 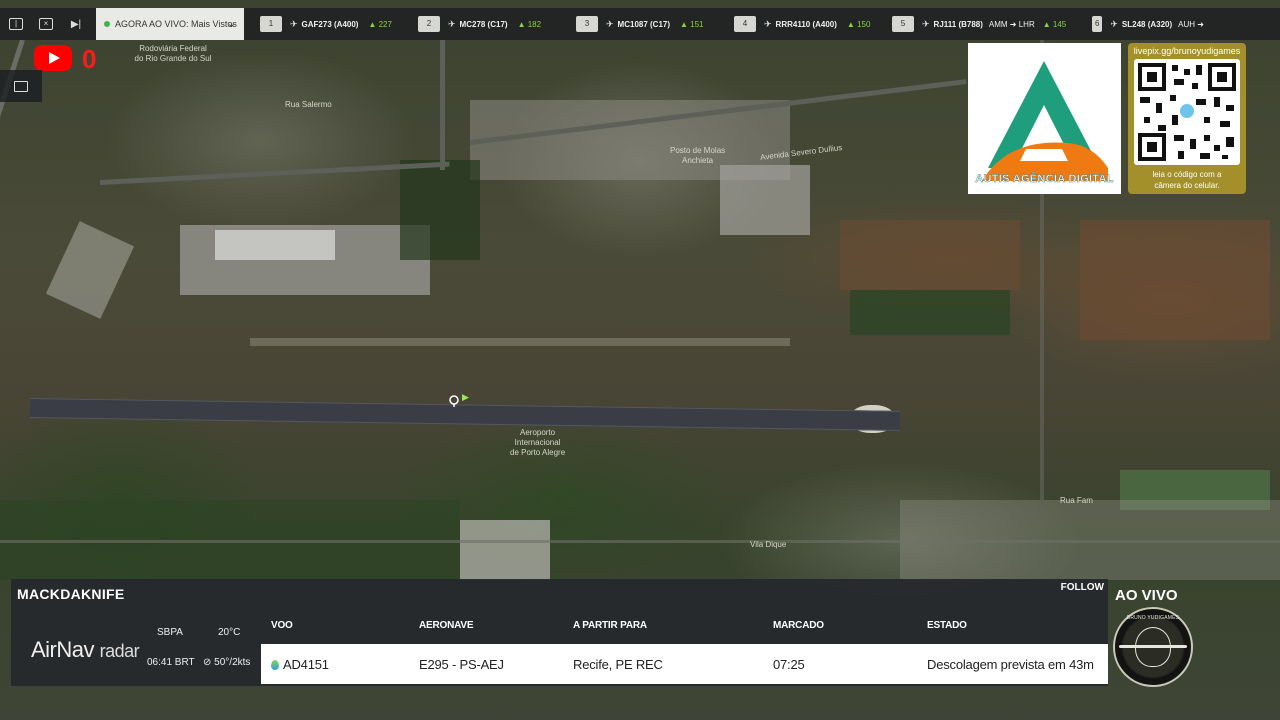 I want to click on airnav-logo: AirNav radar, so click(x=85, y=650).